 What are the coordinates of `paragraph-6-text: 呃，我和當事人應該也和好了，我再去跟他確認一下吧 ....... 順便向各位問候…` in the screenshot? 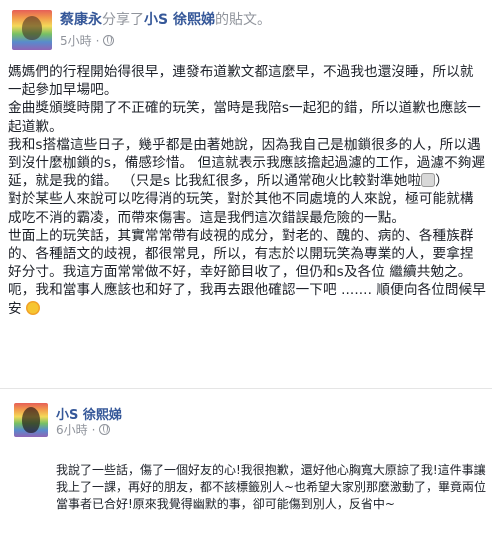 It's located at (247, 299).